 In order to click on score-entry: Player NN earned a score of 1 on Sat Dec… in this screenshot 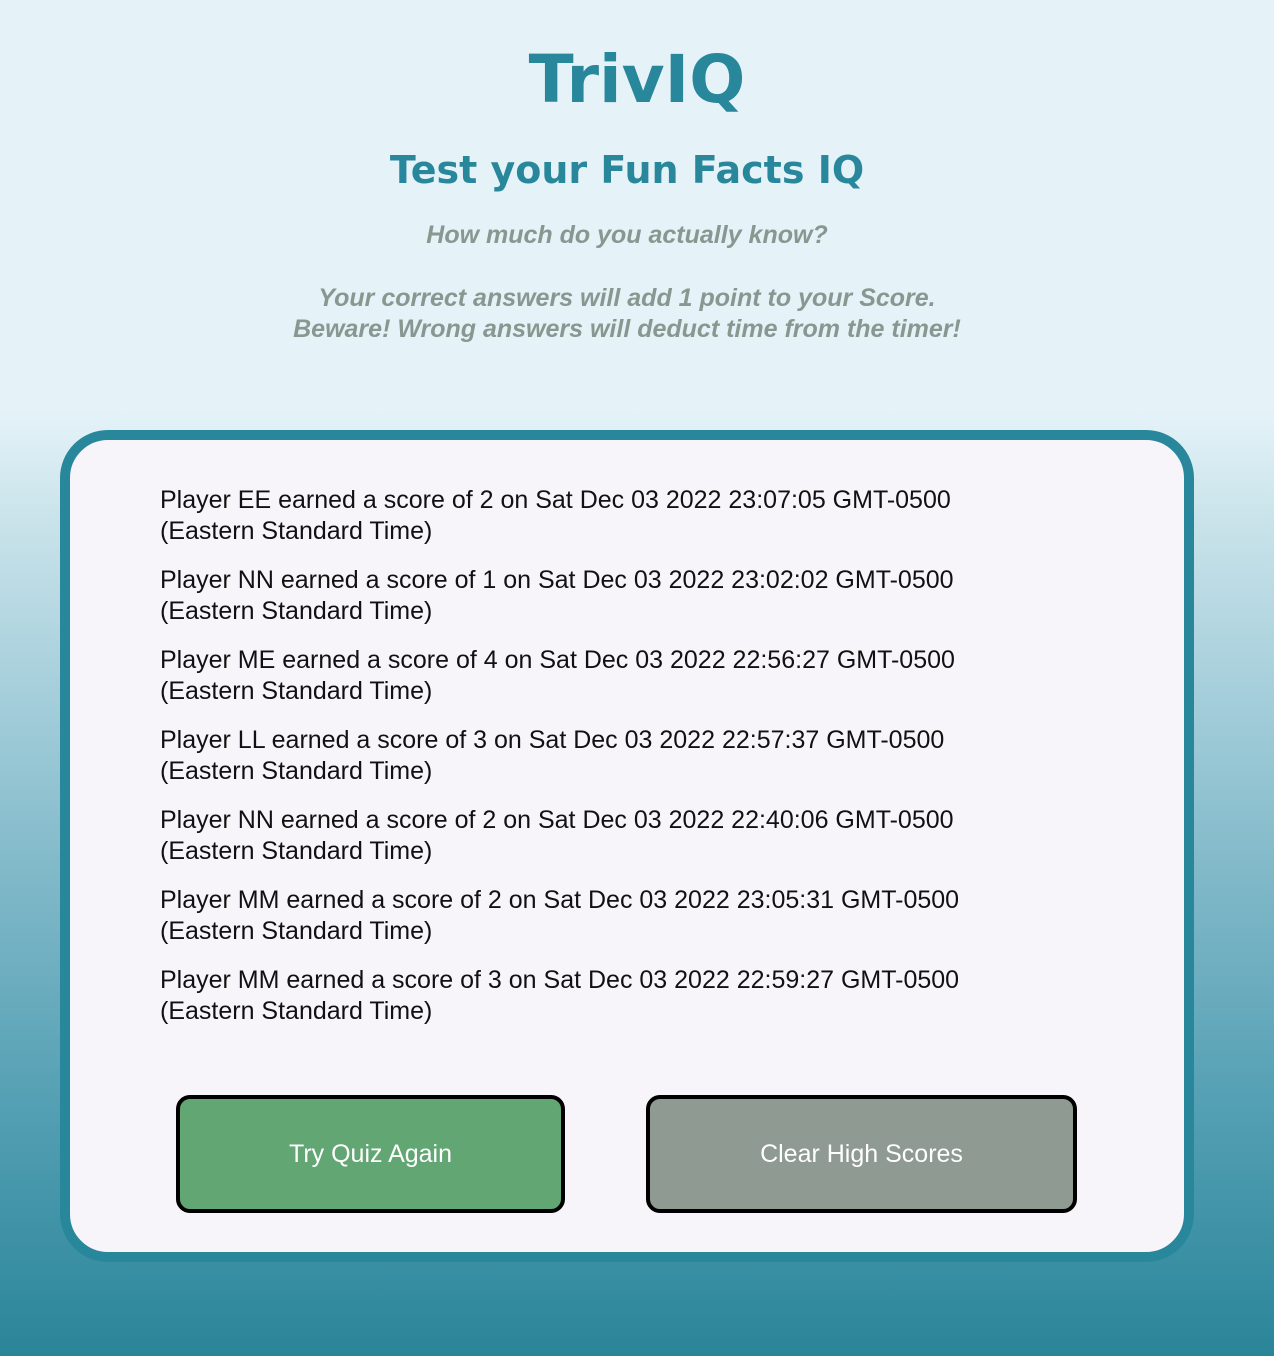, I will do `click(640, 605)`.